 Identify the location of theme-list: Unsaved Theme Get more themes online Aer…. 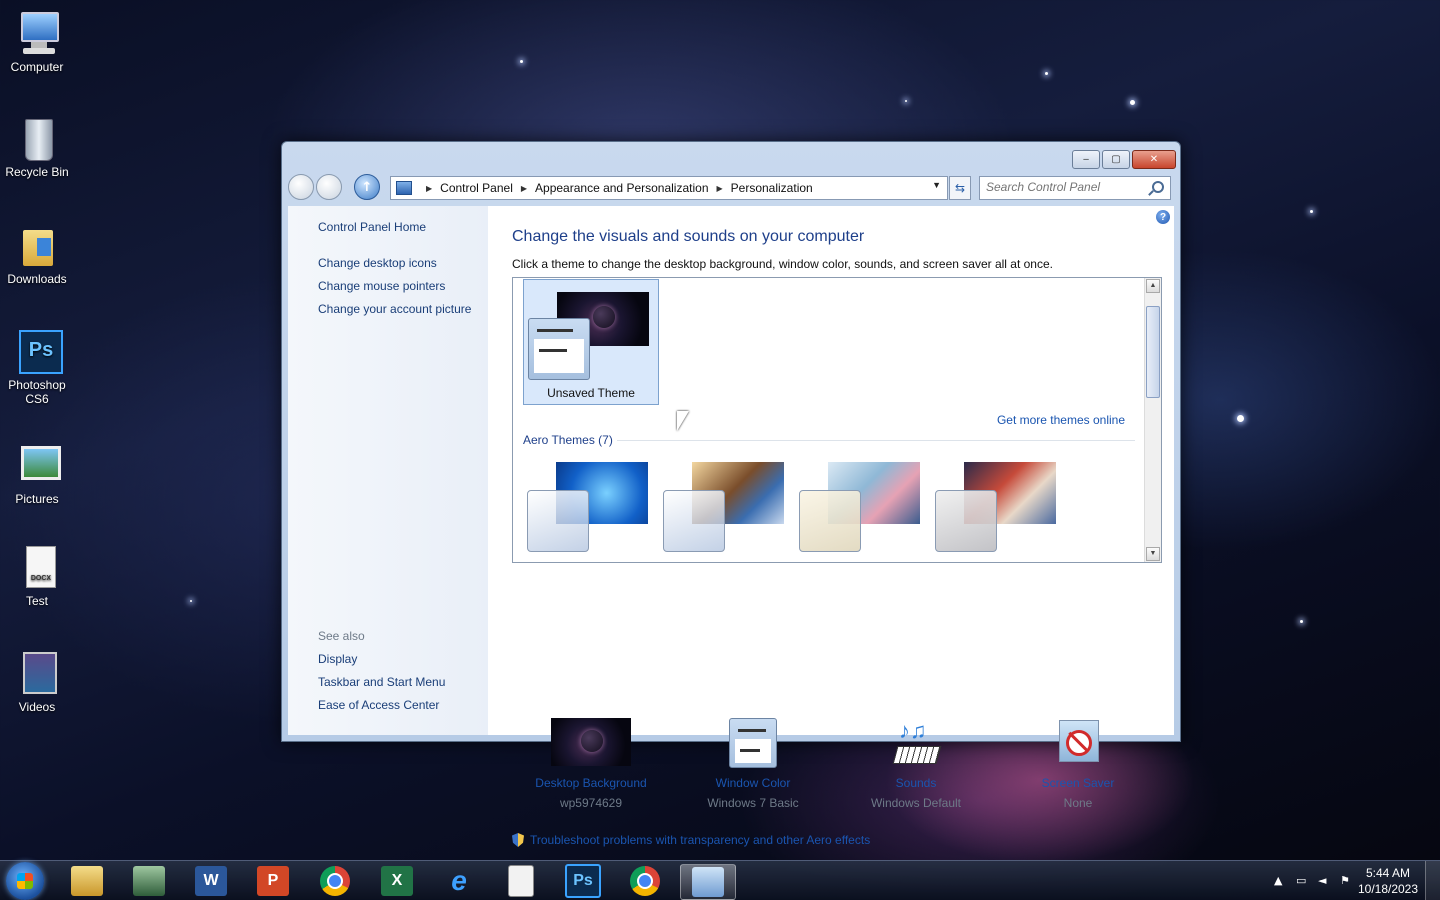
(837, 420).